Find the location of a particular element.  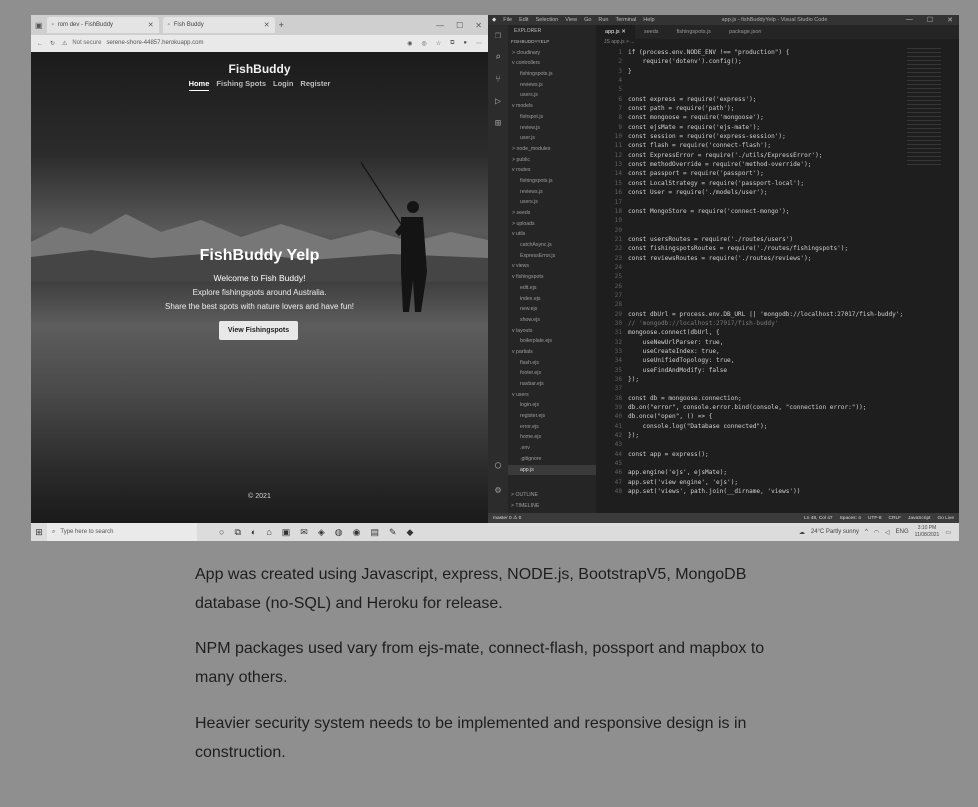

tab-app-js: app.js ✕ is located at coordinates (615, 32).